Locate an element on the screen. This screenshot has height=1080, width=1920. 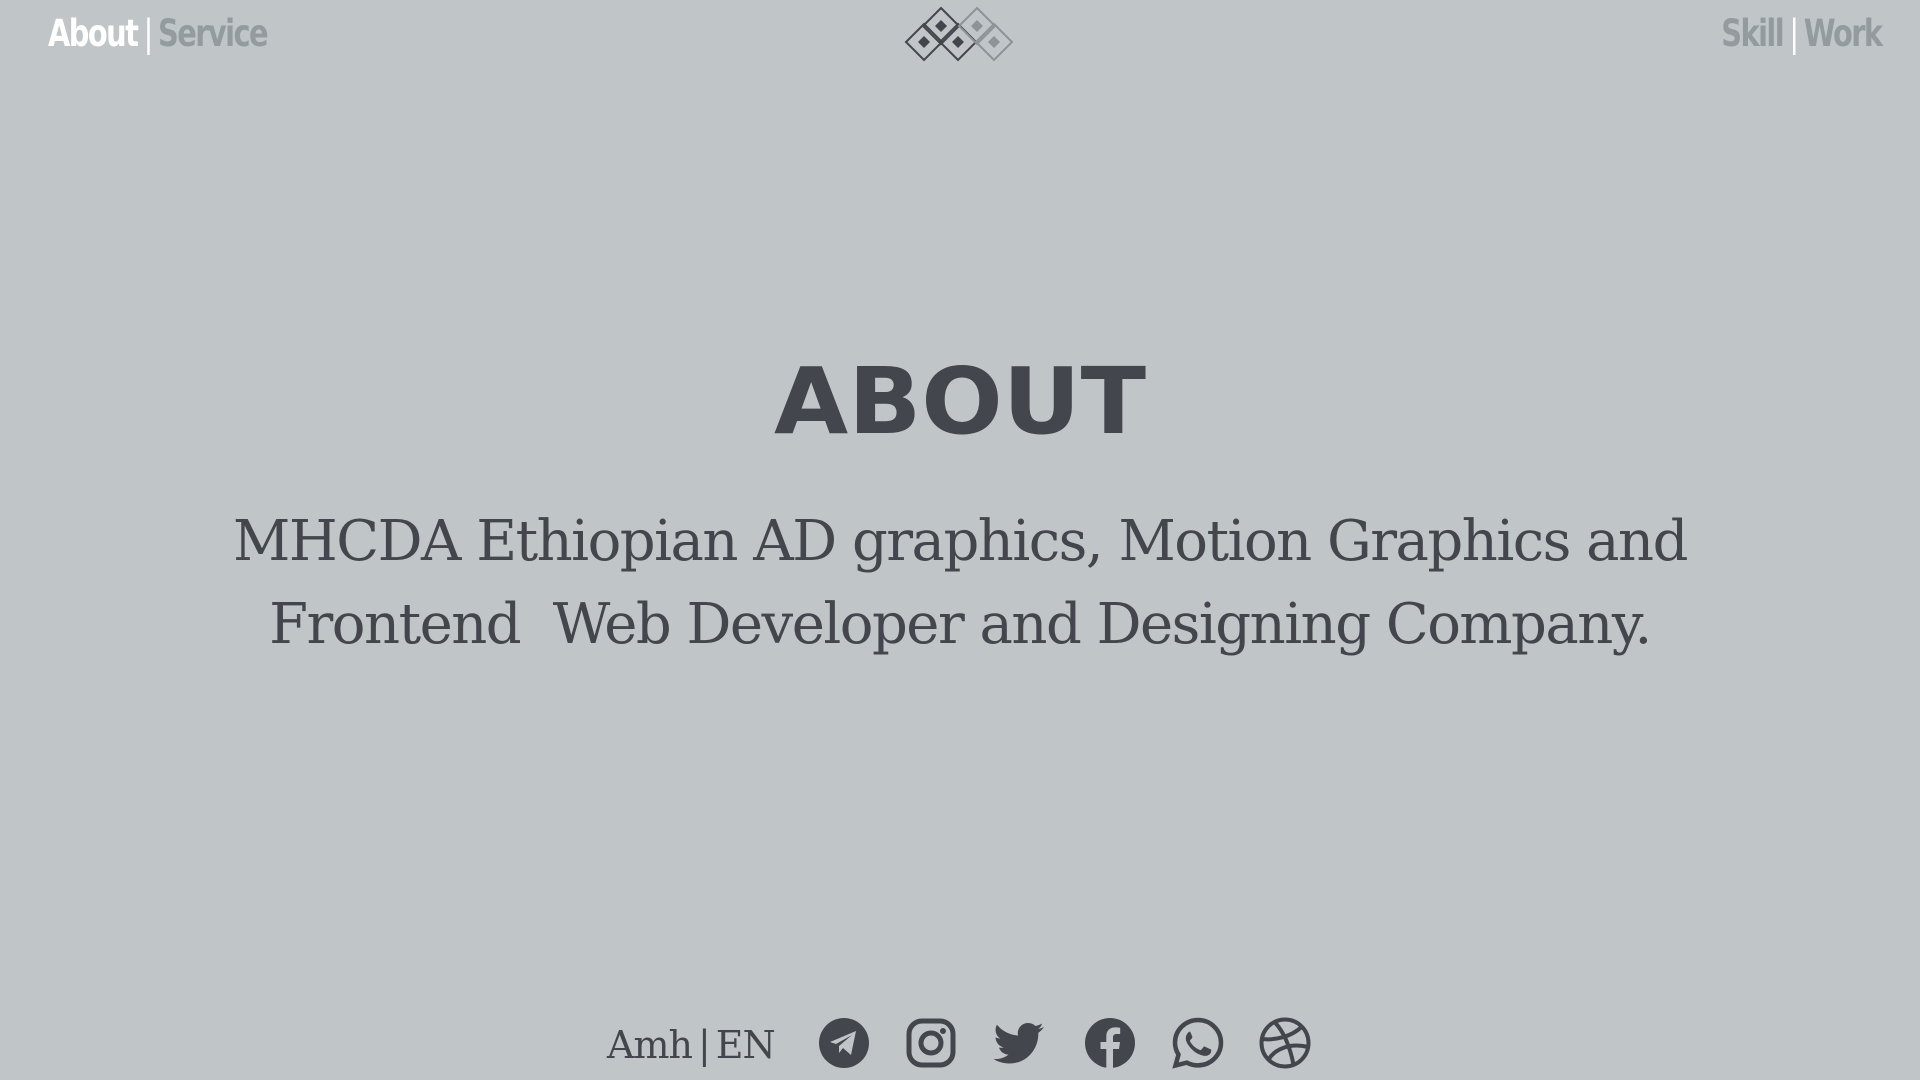
whatsapp-icon is located at coordinates (1198, 1043).